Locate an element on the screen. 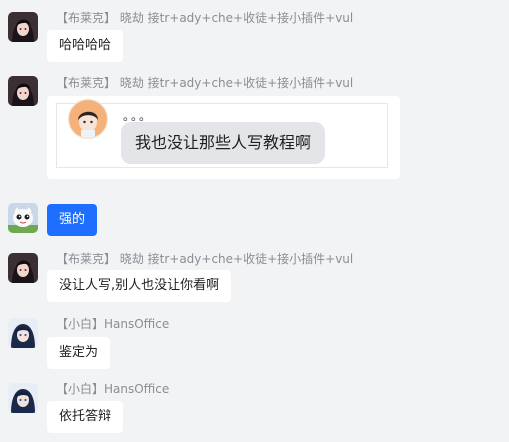 This screenshot has height=442, width=509. message-bubble: 依托答辩 is located at coordinates (85, 417).